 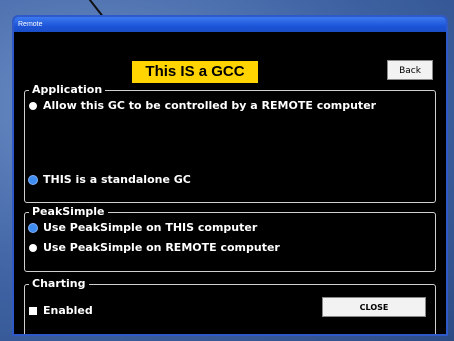 I want to click on back-button: Back, so click(x=410, y=70).